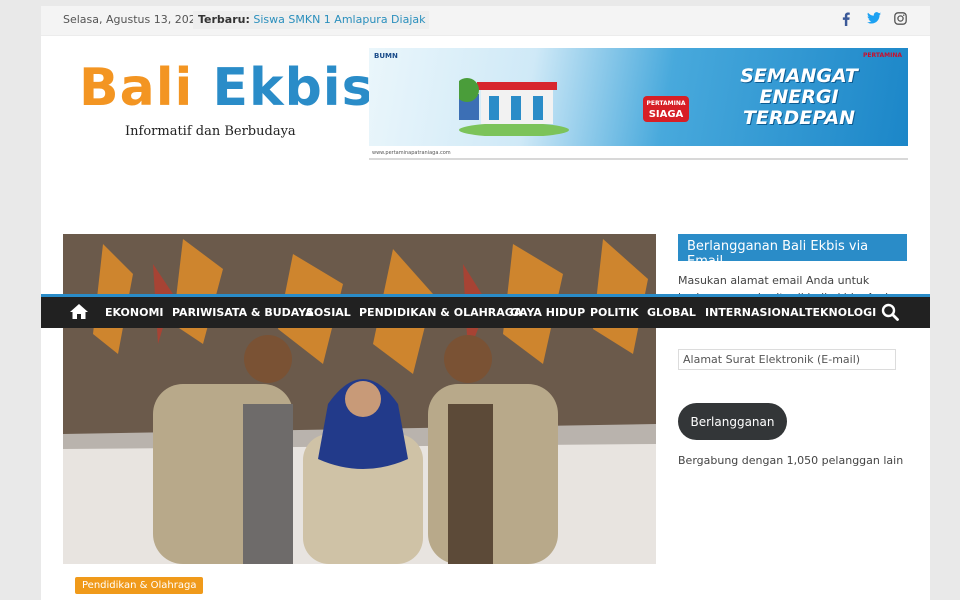 The width and height of the screenshot is (960, 600). What do you see at coordinates (133, 19) in the screenshot?
I see `current-date: Selasa, Agustus 13, 2024` at bounding box center [133, 19].